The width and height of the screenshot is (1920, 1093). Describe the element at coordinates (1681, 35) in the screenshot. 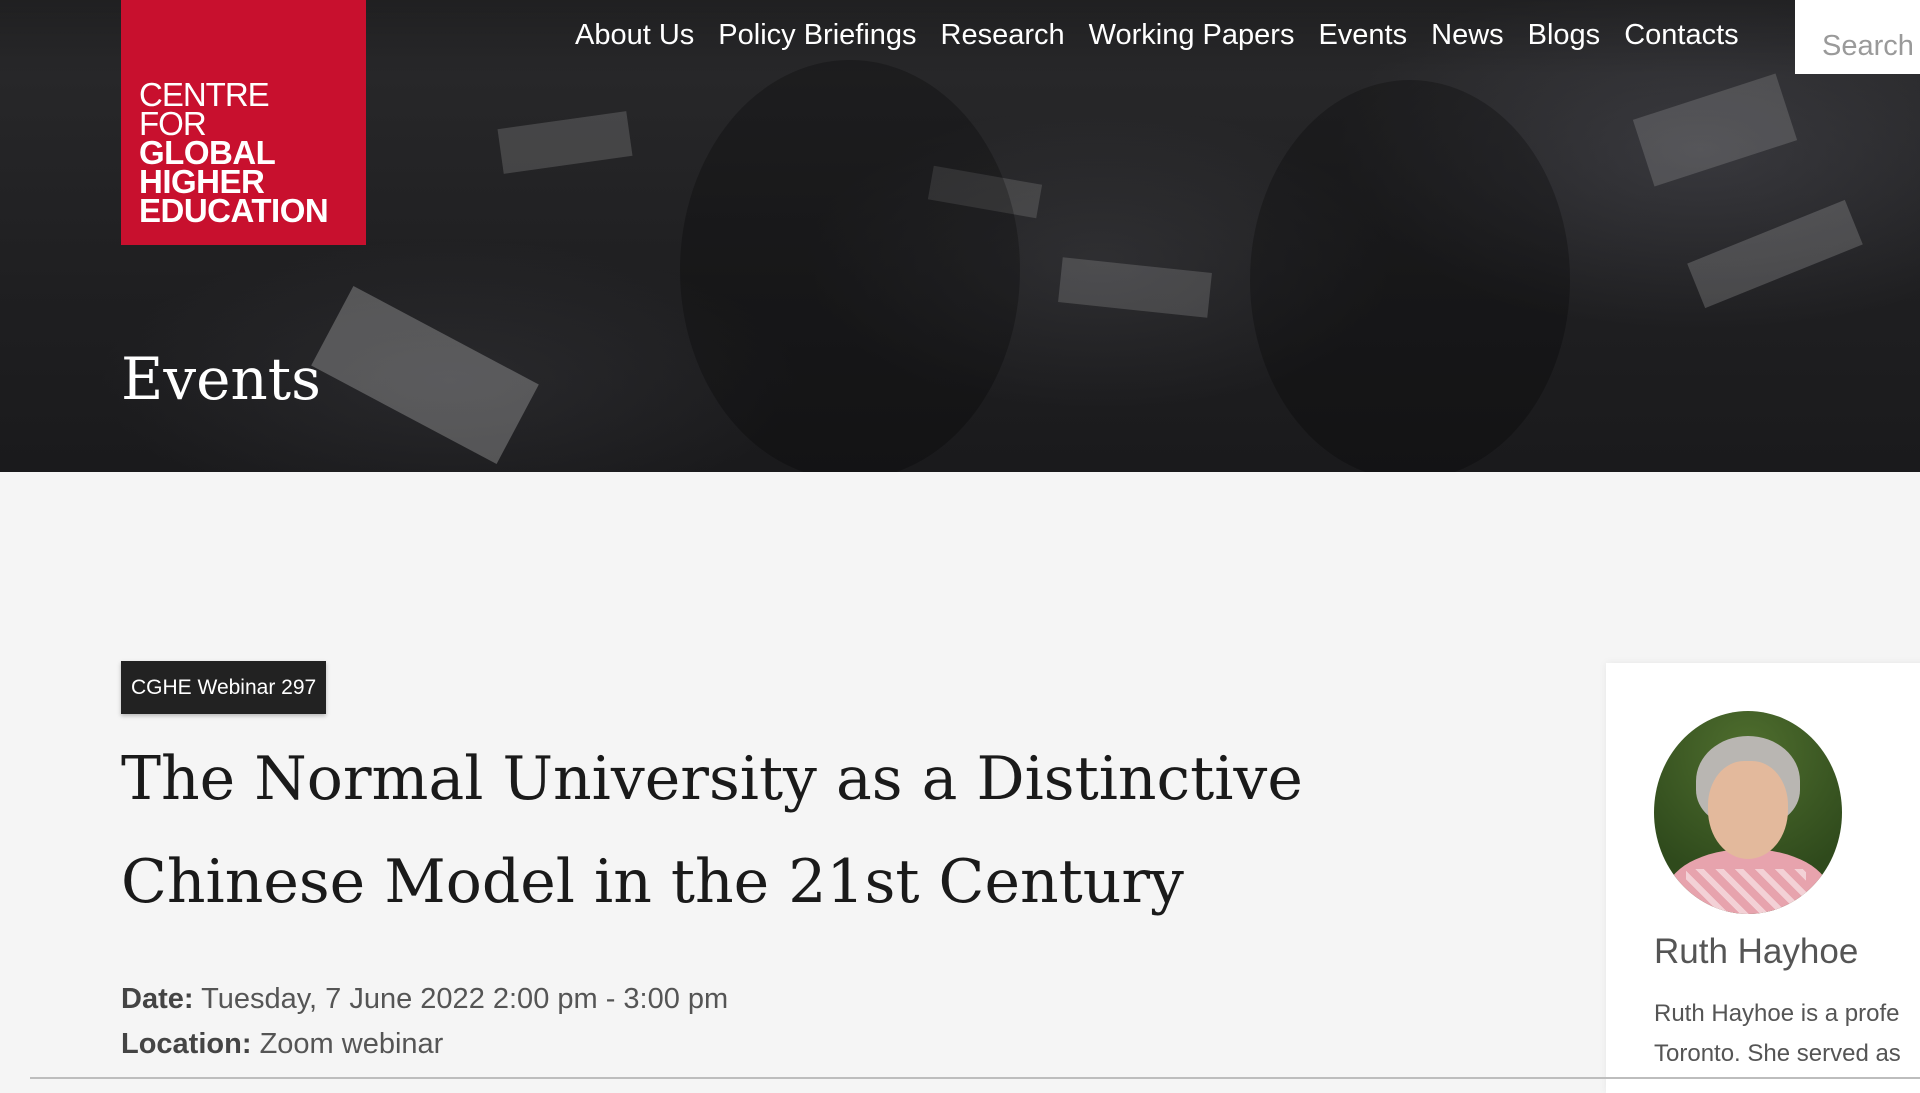

I see `nav-item-contacts: Contacts` at that location.